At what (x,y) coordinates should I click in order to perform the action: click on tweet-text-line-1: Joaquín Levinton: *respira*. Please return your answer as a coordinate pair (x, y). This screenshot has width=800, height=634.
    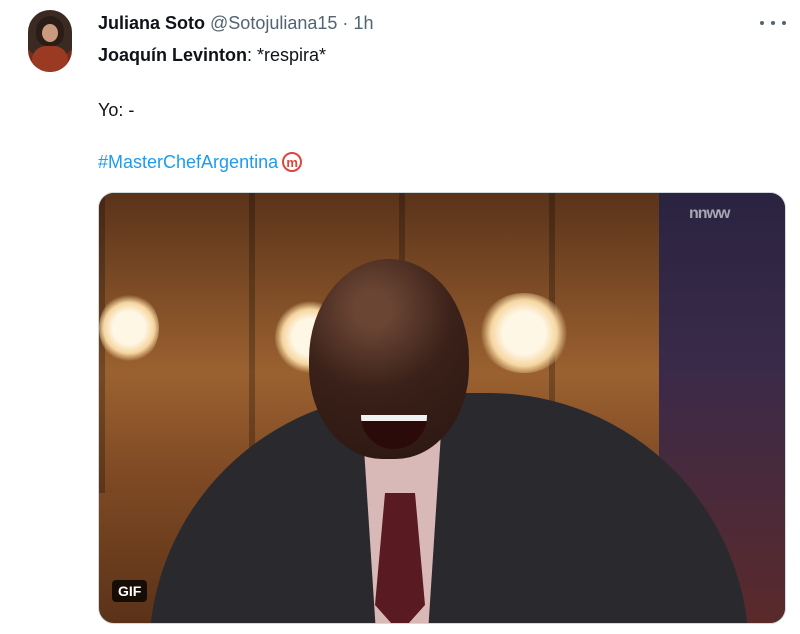
    Looking at the image, I should click on (212, 55).